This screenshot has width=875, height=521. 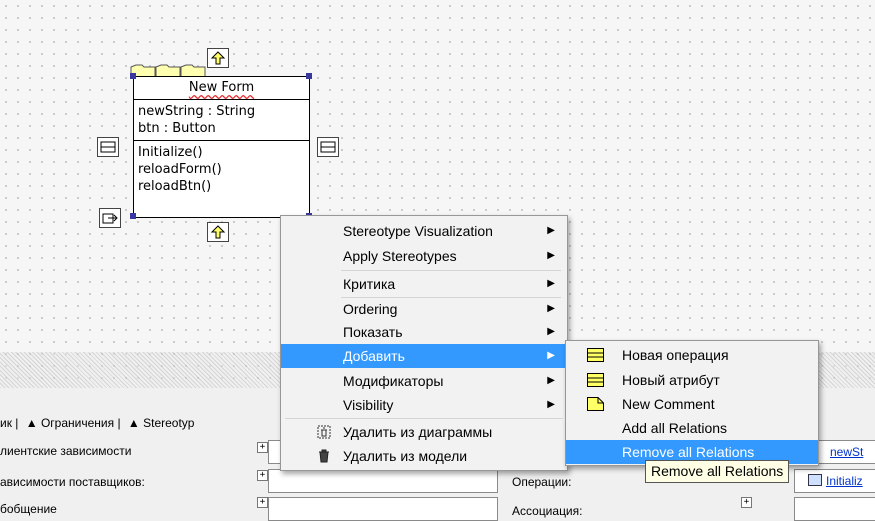 I want to click on supplier-dependencies-label: ависимости поставщиков:, so click(x=72, y=482).